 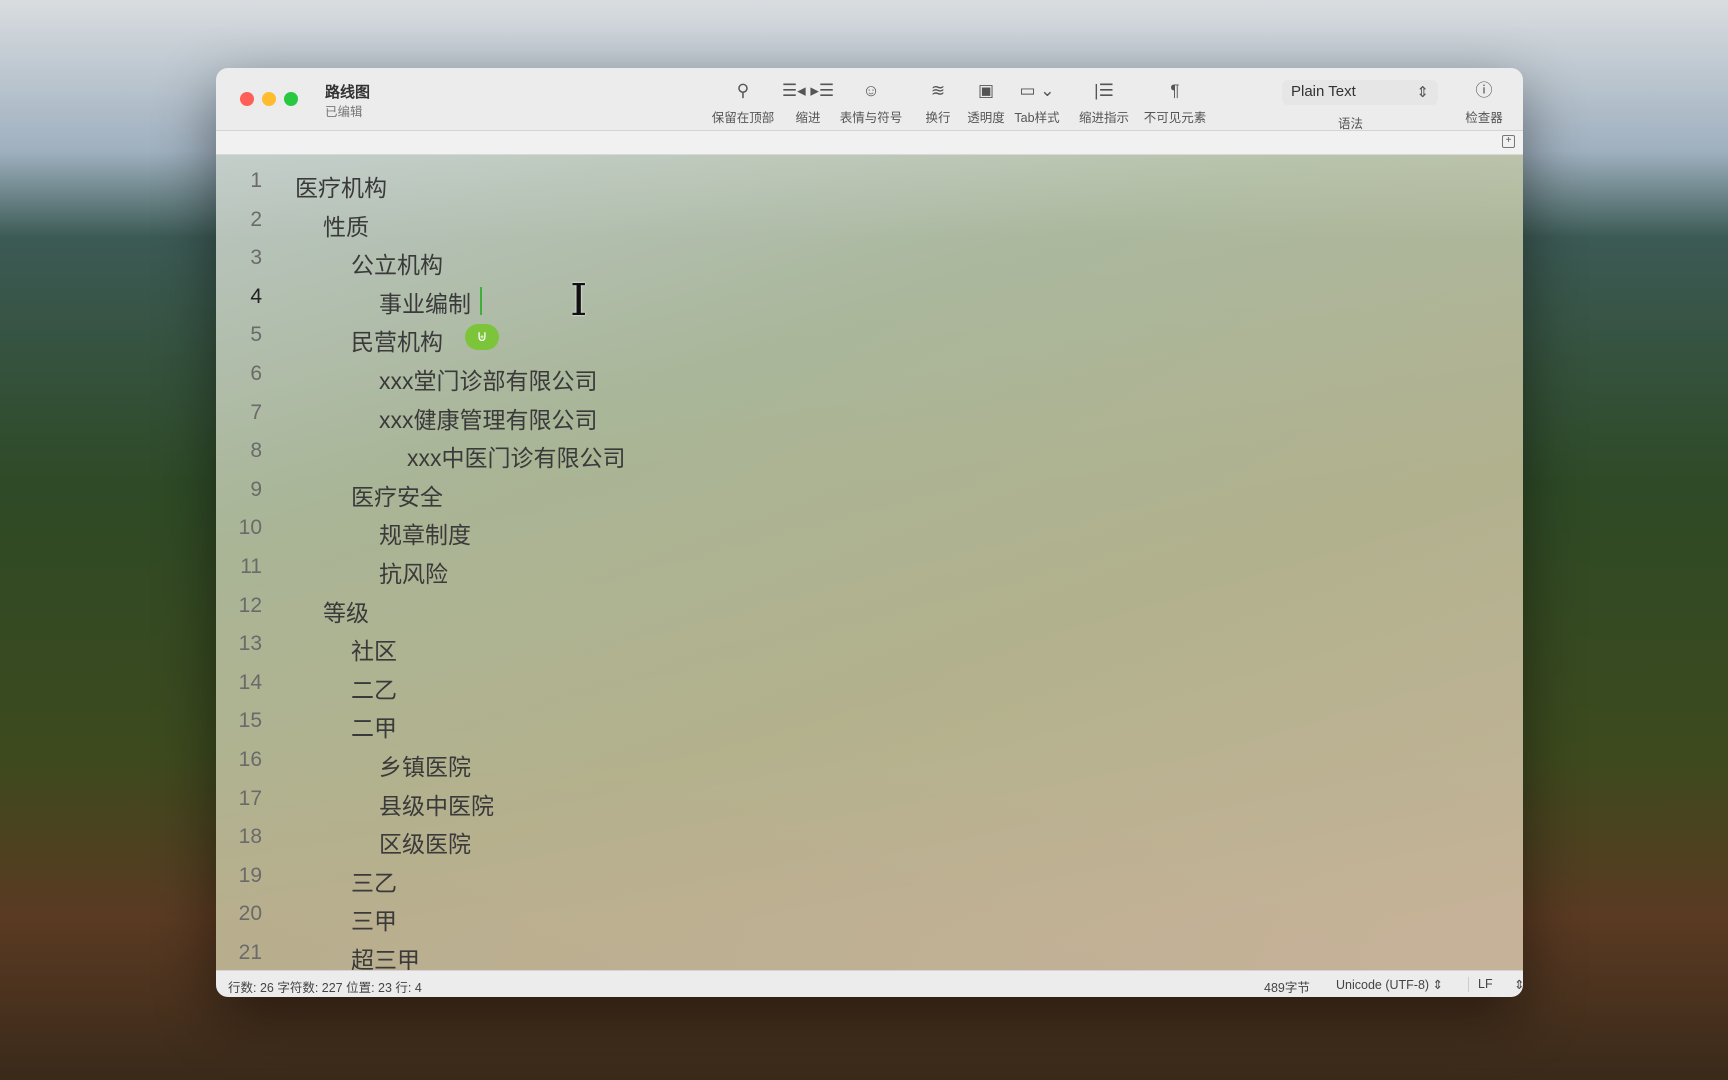 What do you see at coordinates (397, 265) in the screenshot?
I see `line-text: 公立机构` at bounding box center [397, 265].